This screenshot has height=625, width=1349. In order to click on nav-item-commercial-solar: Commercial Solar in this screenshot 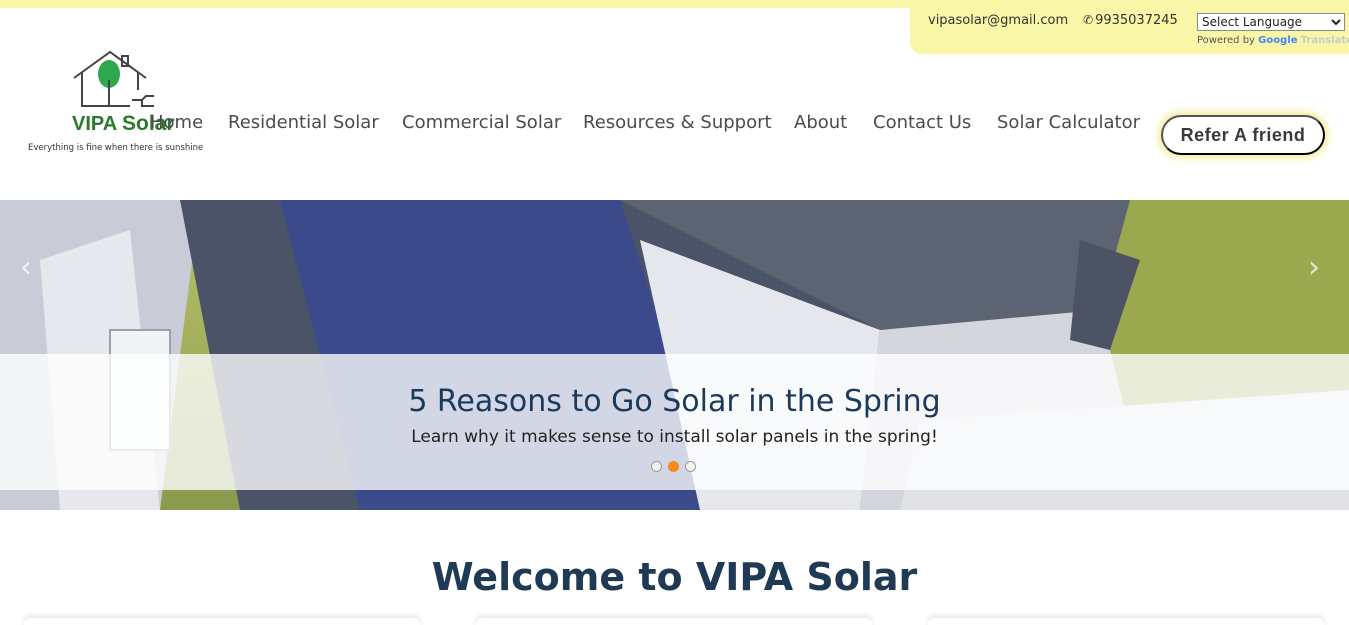, I will do `click(481, 122)`.